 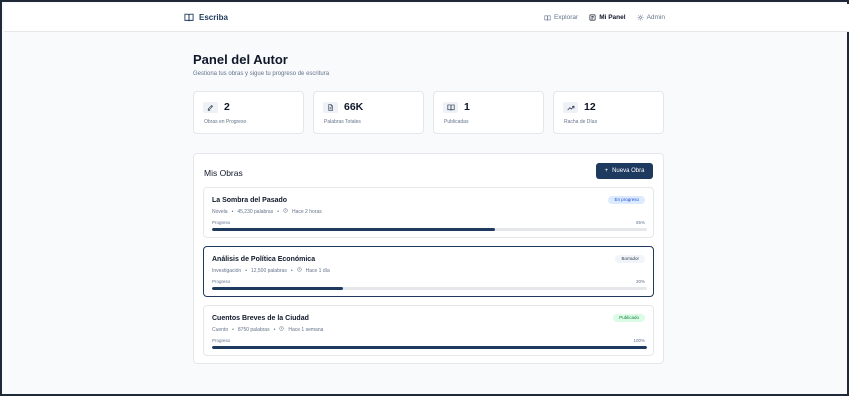 What do you see at coordinates (220, 329) in the screenshot?
I see `work-genre: Cuento` at bounding box center [220, 329].